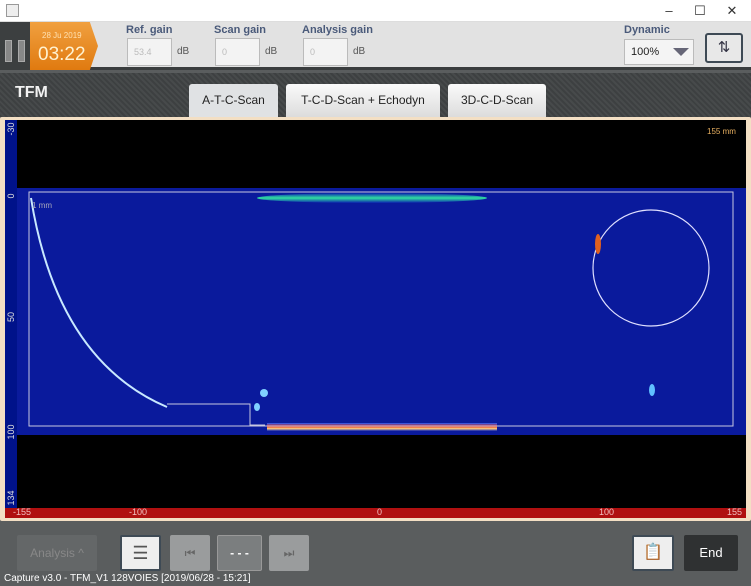 The image size is (751, 586). Describe the element at coordinates (11, 129) in the screenshot. I see `depth-tick: -30` at that location.